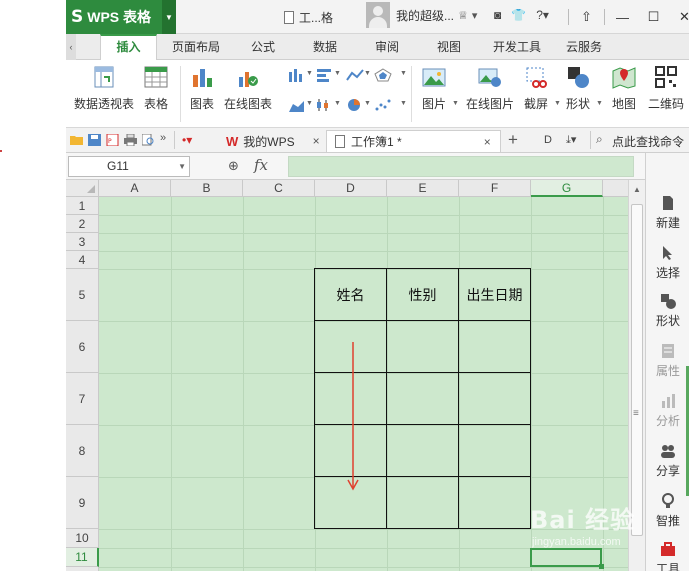 This screenshot has width=689, height=571. I want to click on row-header-7: 7, so click(82, 399).